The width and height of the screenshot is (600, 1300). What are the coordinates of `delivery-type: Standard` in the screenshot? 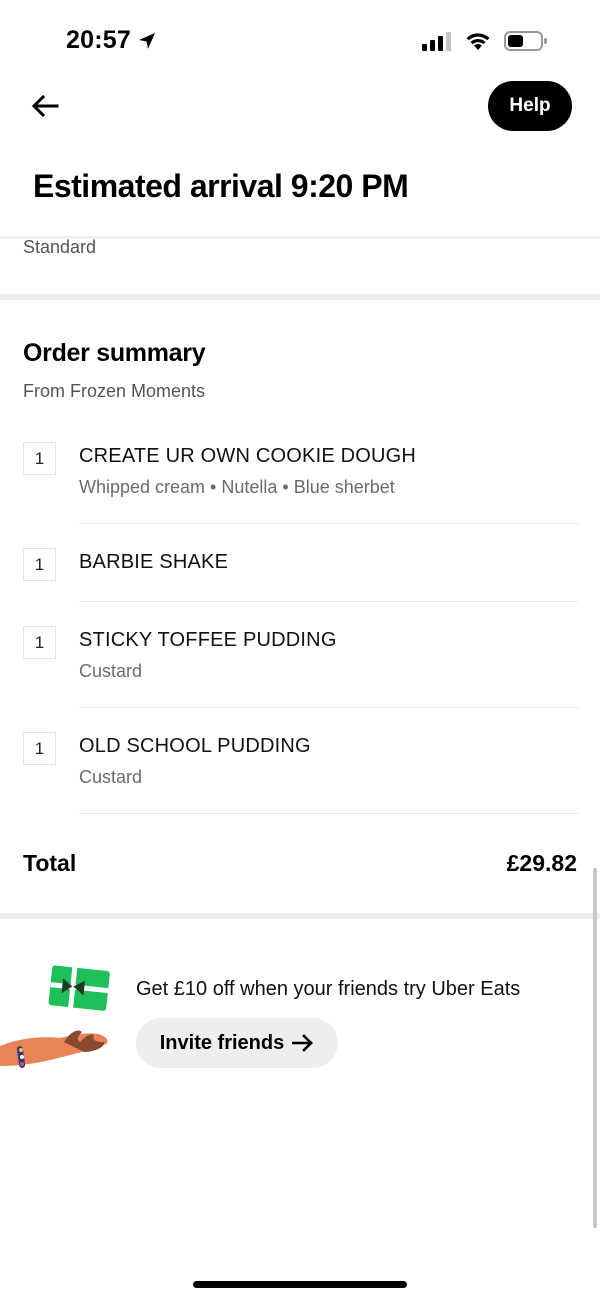 It's located at (60, 247).